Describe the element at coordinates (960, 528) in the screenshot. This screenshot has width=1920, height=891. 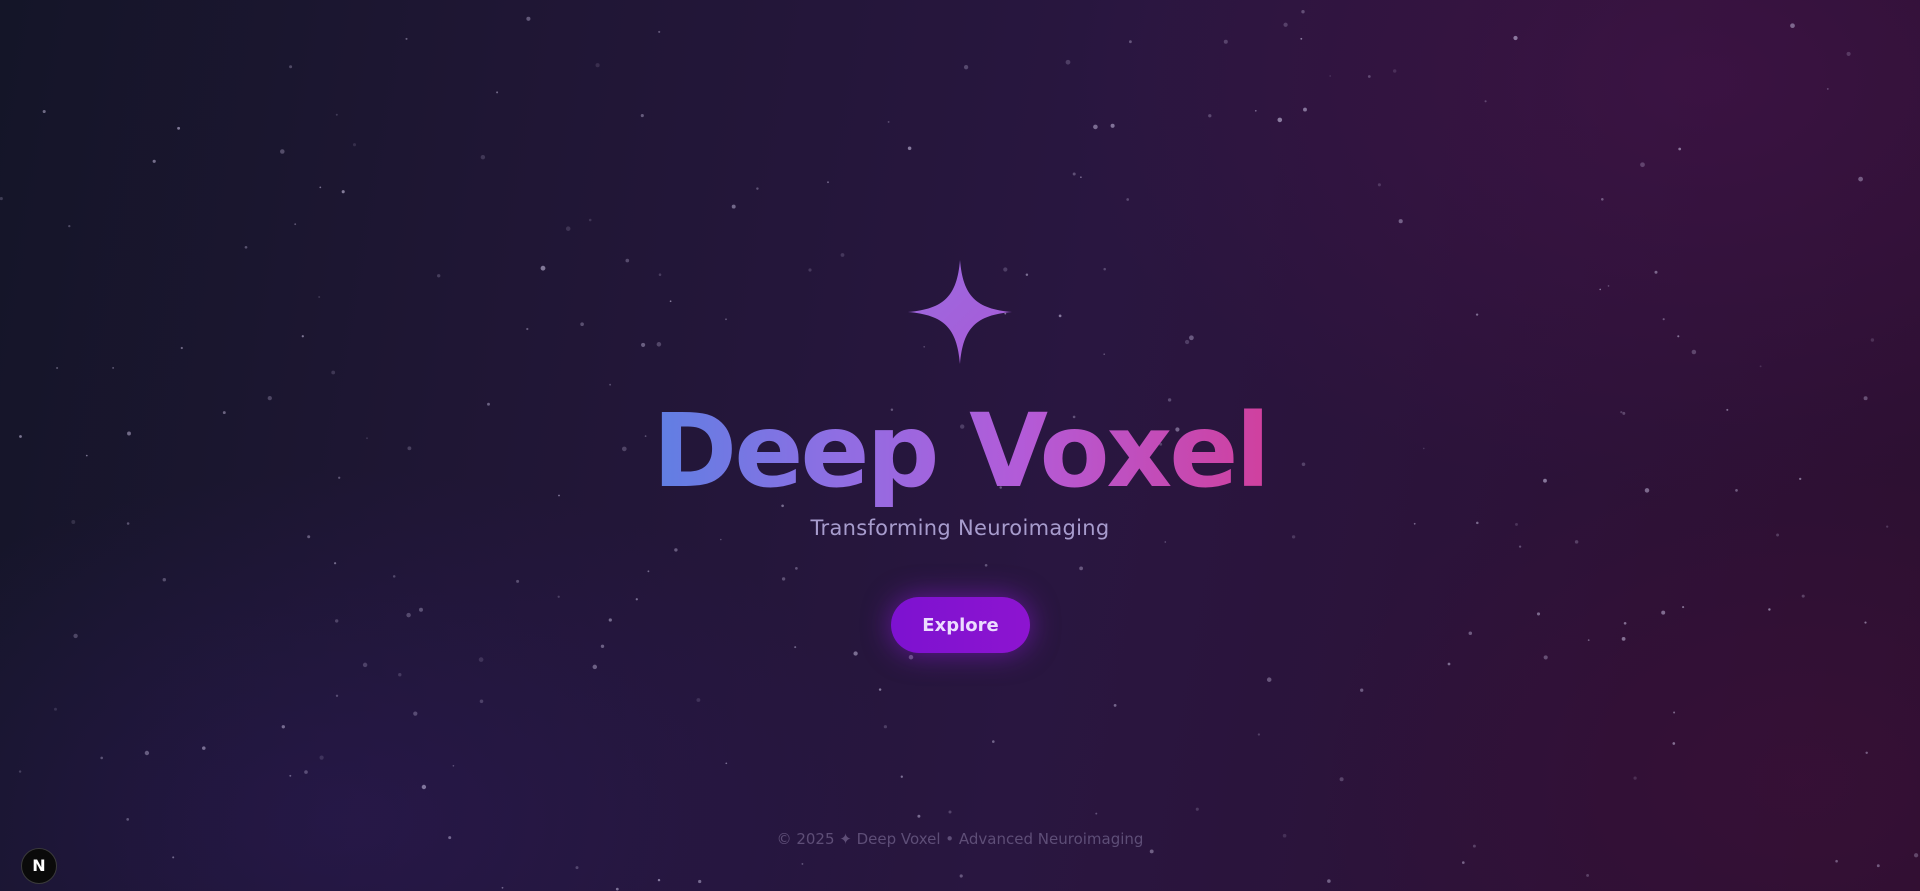
I see `page-subtitle: Transforming Neuroimaging` at that location.